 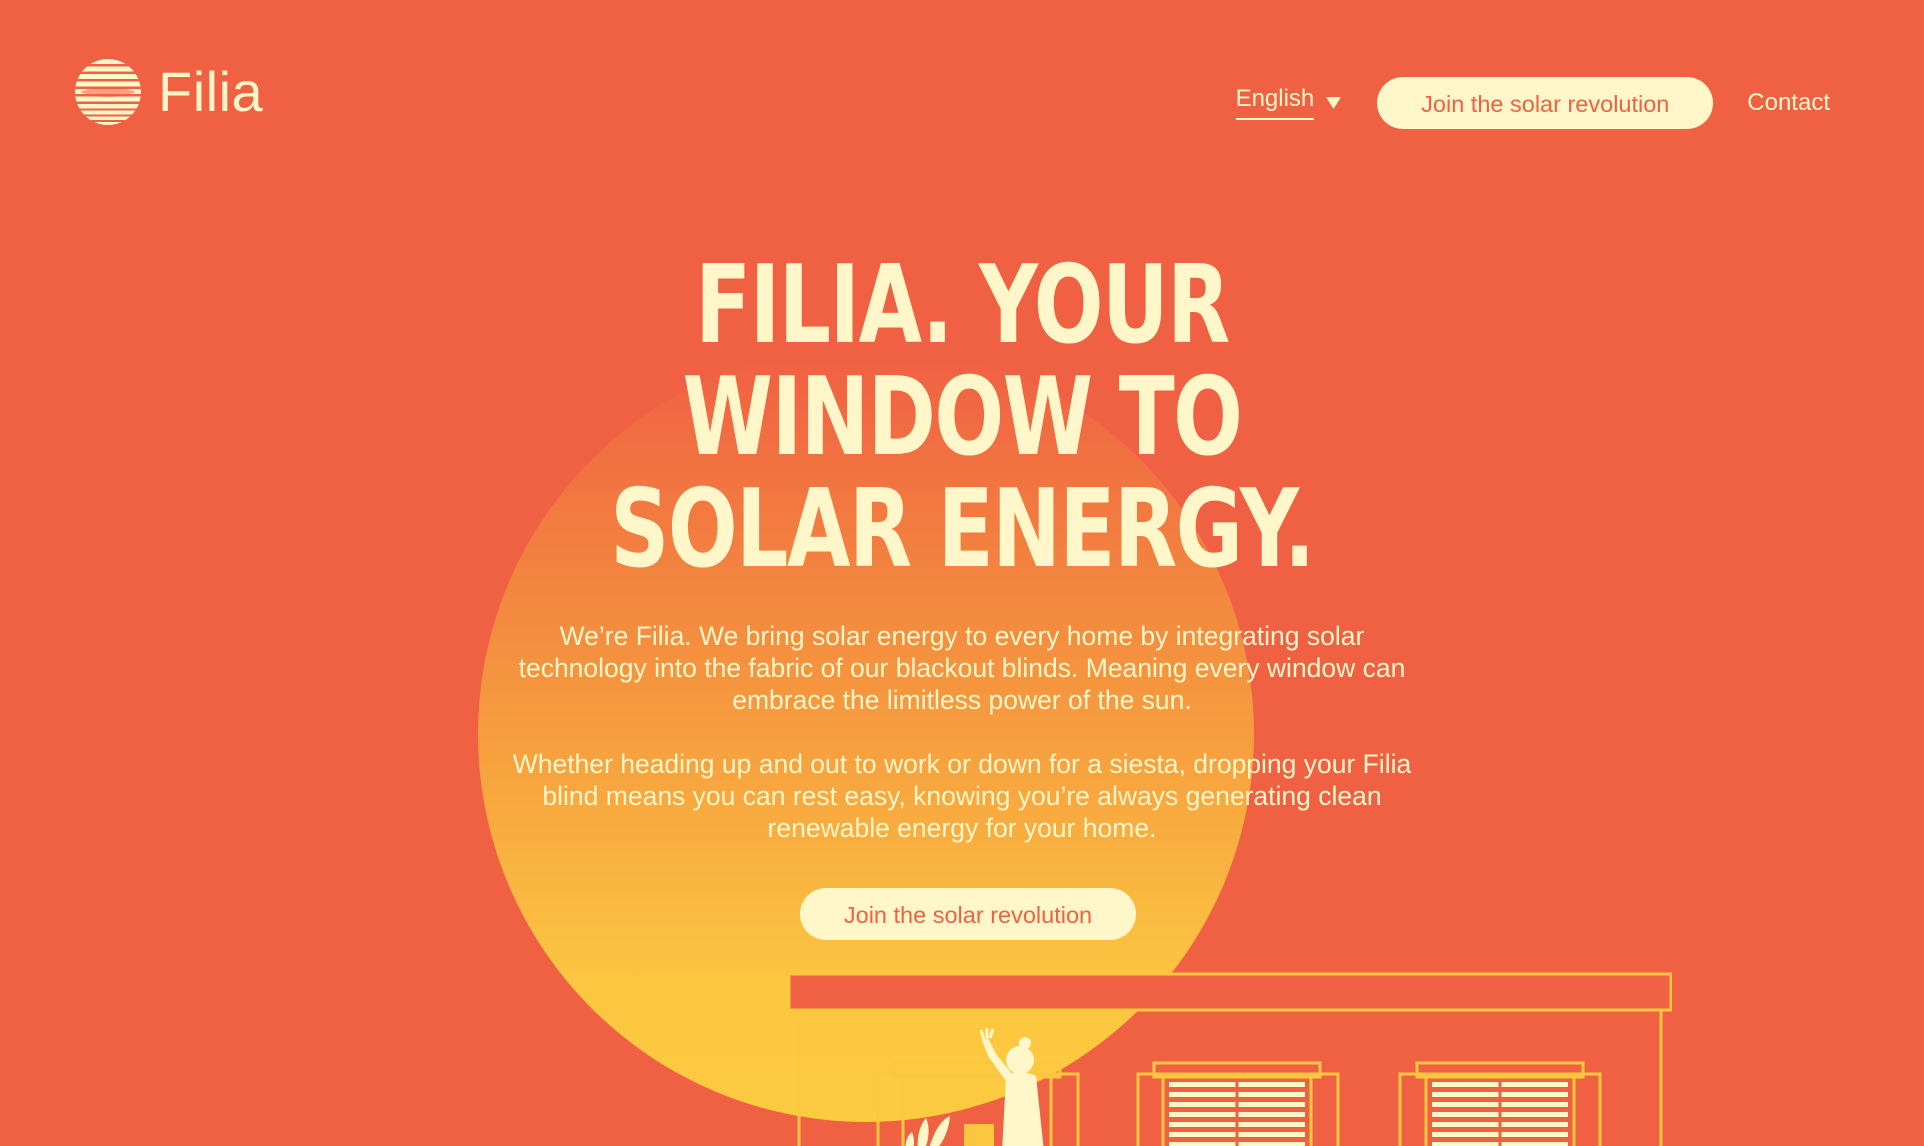 What do you see at coordinates (1230, 1059) in the screenshot?
I see `house-illustration` at bounding box center [1230, 1059].